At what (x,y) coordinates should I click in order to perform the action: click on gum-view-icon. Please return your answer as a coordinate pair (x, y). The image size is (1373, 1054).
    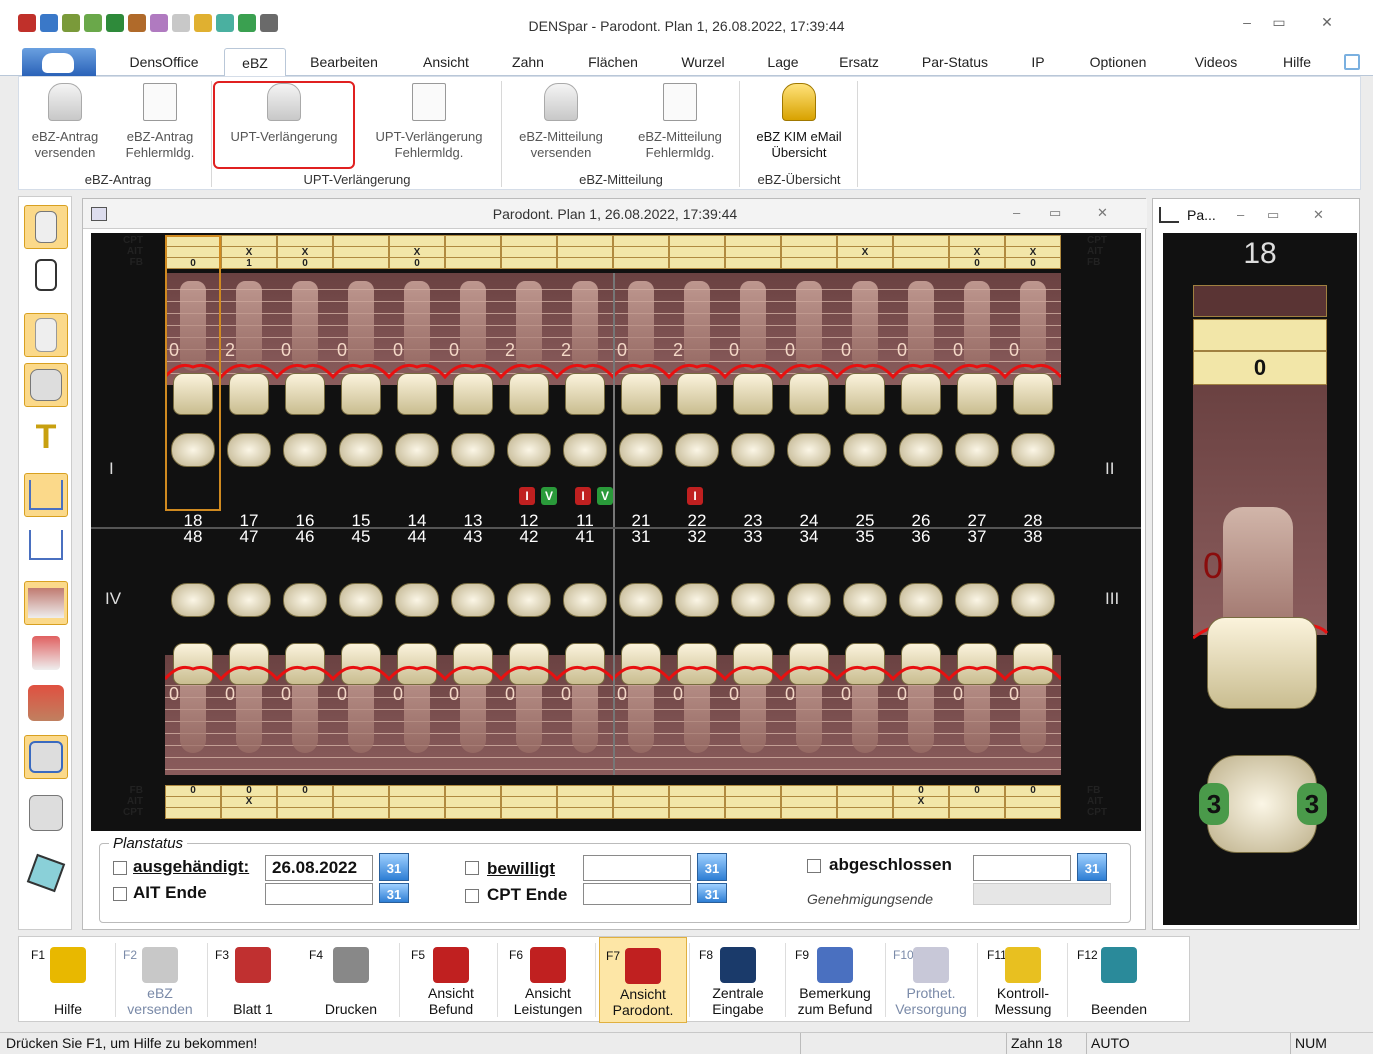
    Looking at the image, I should click on (46, 603).